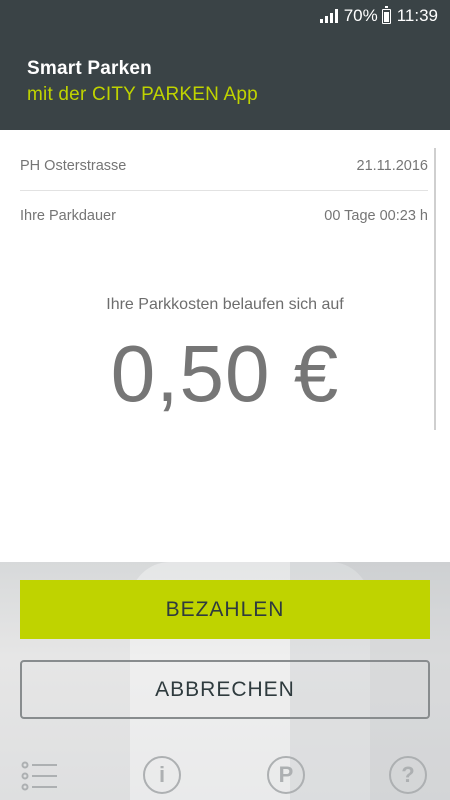 The width and height of the screenshot is (450, 800). Describe the element at coordinates (225, 304) in the screenshot. I see `cost-label: Ihre Parkkosten belaufen sich auf` at that location.